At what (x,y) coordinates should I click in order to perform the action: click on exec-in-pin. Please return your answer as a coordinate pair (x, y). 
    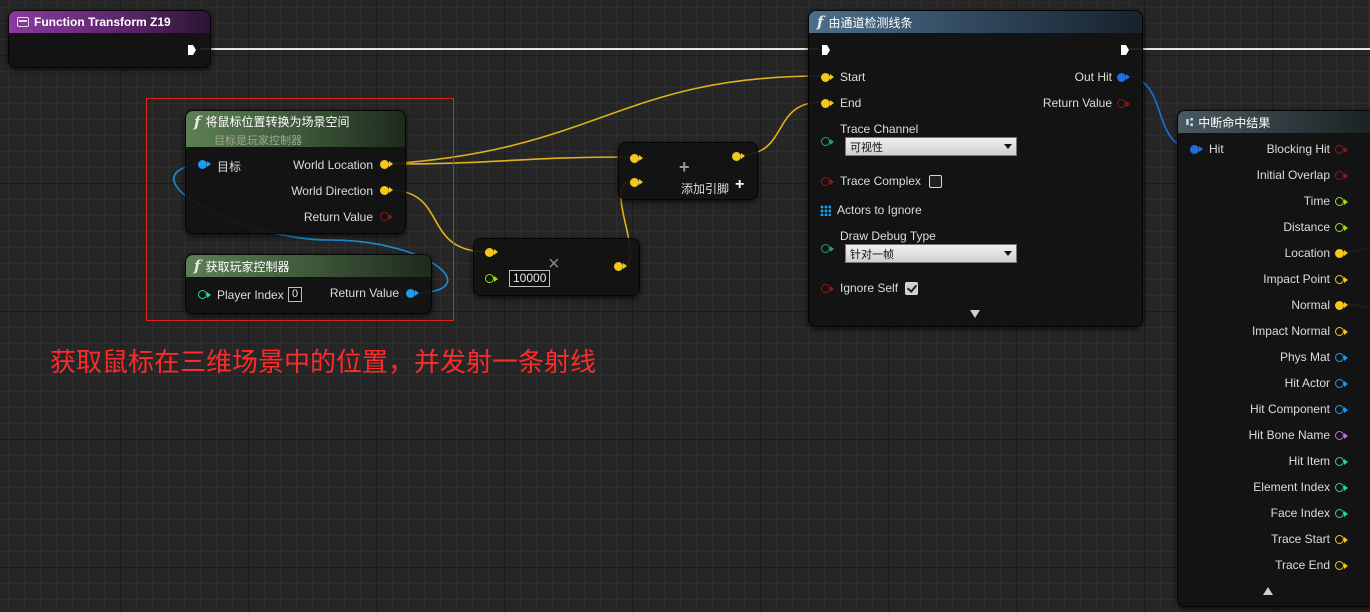
    Looking at the image, I should click on (826, 50).